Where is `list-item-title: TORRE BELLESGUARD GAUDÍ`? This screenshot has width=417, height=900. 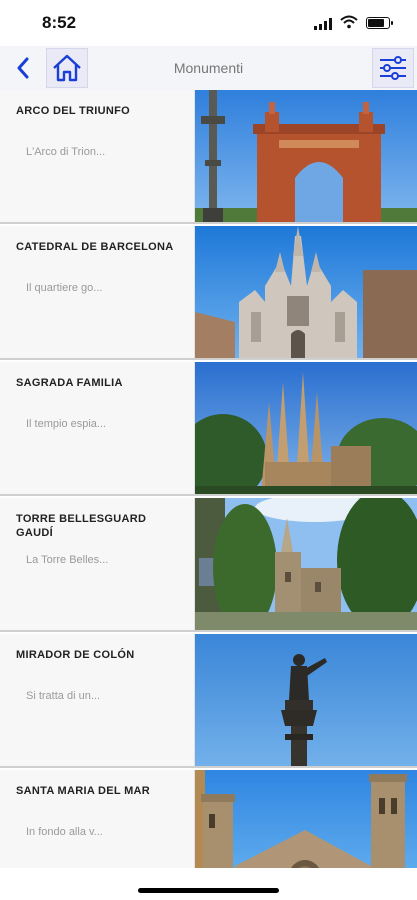
list-item-title: TORRE BELLESGUARD GAUDÍ is located at coordinates (81, 526).